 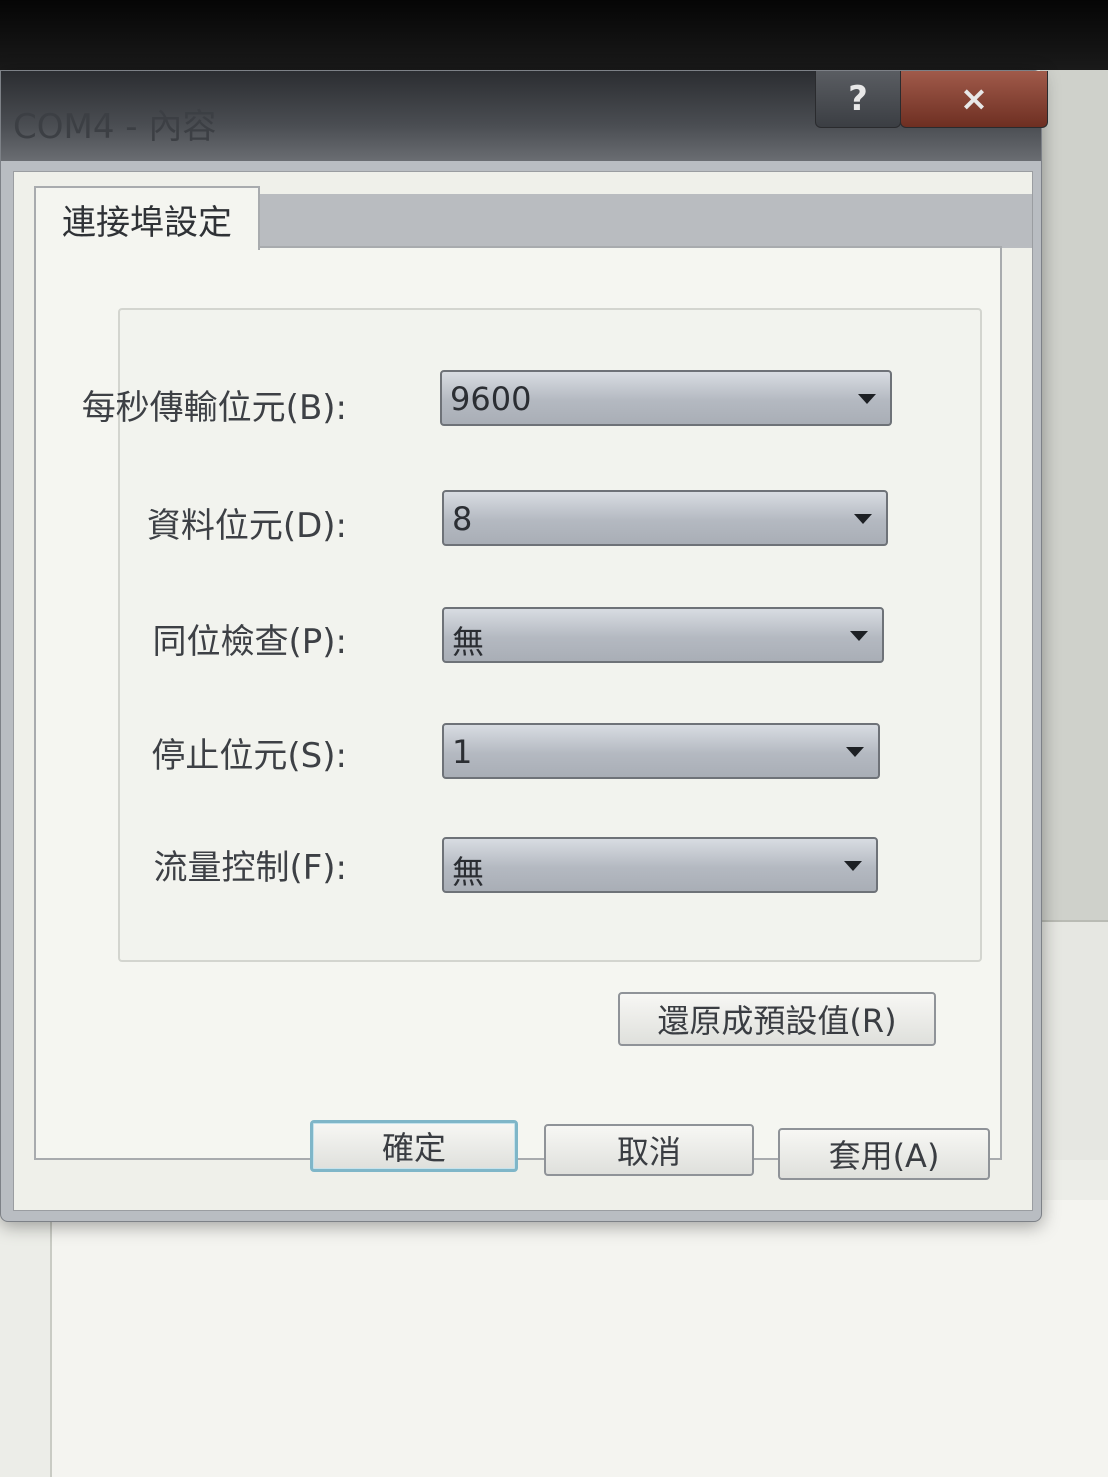 I want to click on baud-rate-label: 每秒傳輸位元(B):, so click(x=214, y=408).